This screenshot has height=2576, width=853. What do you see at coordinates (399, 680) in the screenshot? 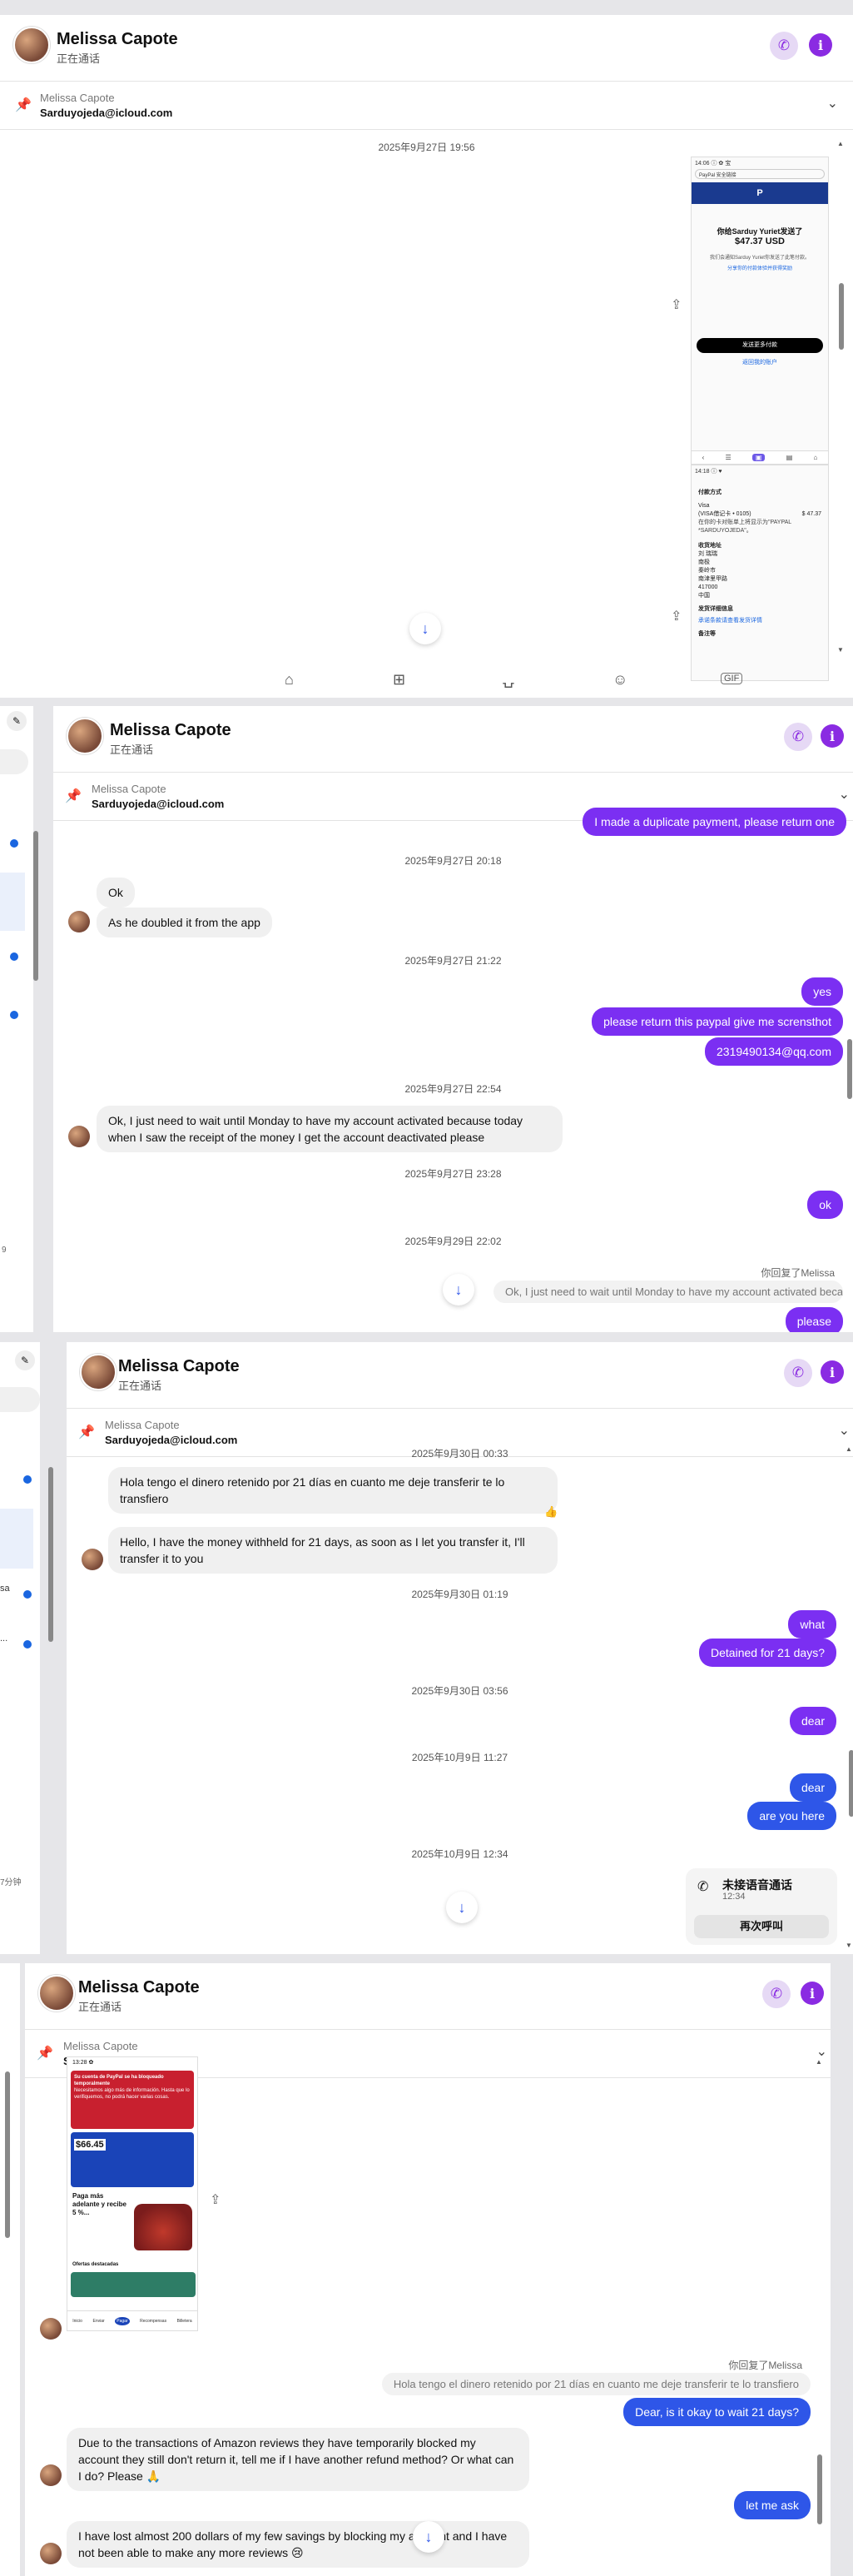
I see `add-photo-icon: ⊞` at bounding box center [399, 680].